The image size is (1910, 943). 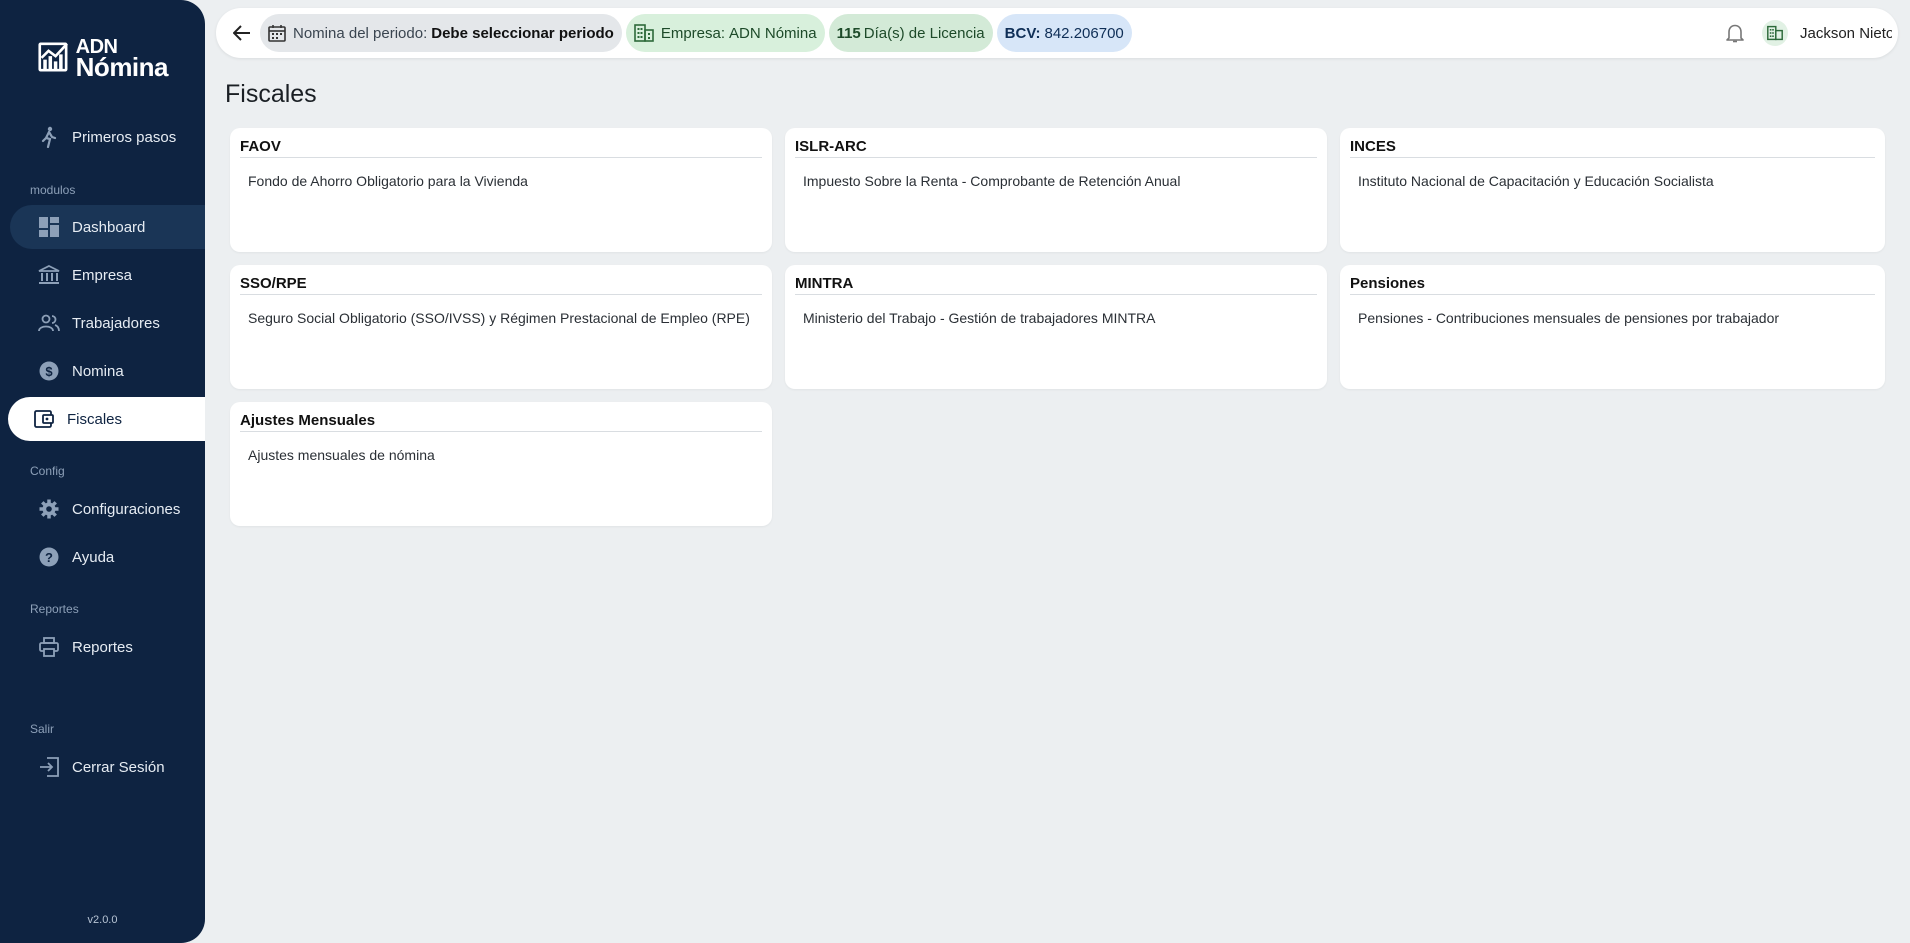 I want to click on back-button, so click(x=242, y=33).